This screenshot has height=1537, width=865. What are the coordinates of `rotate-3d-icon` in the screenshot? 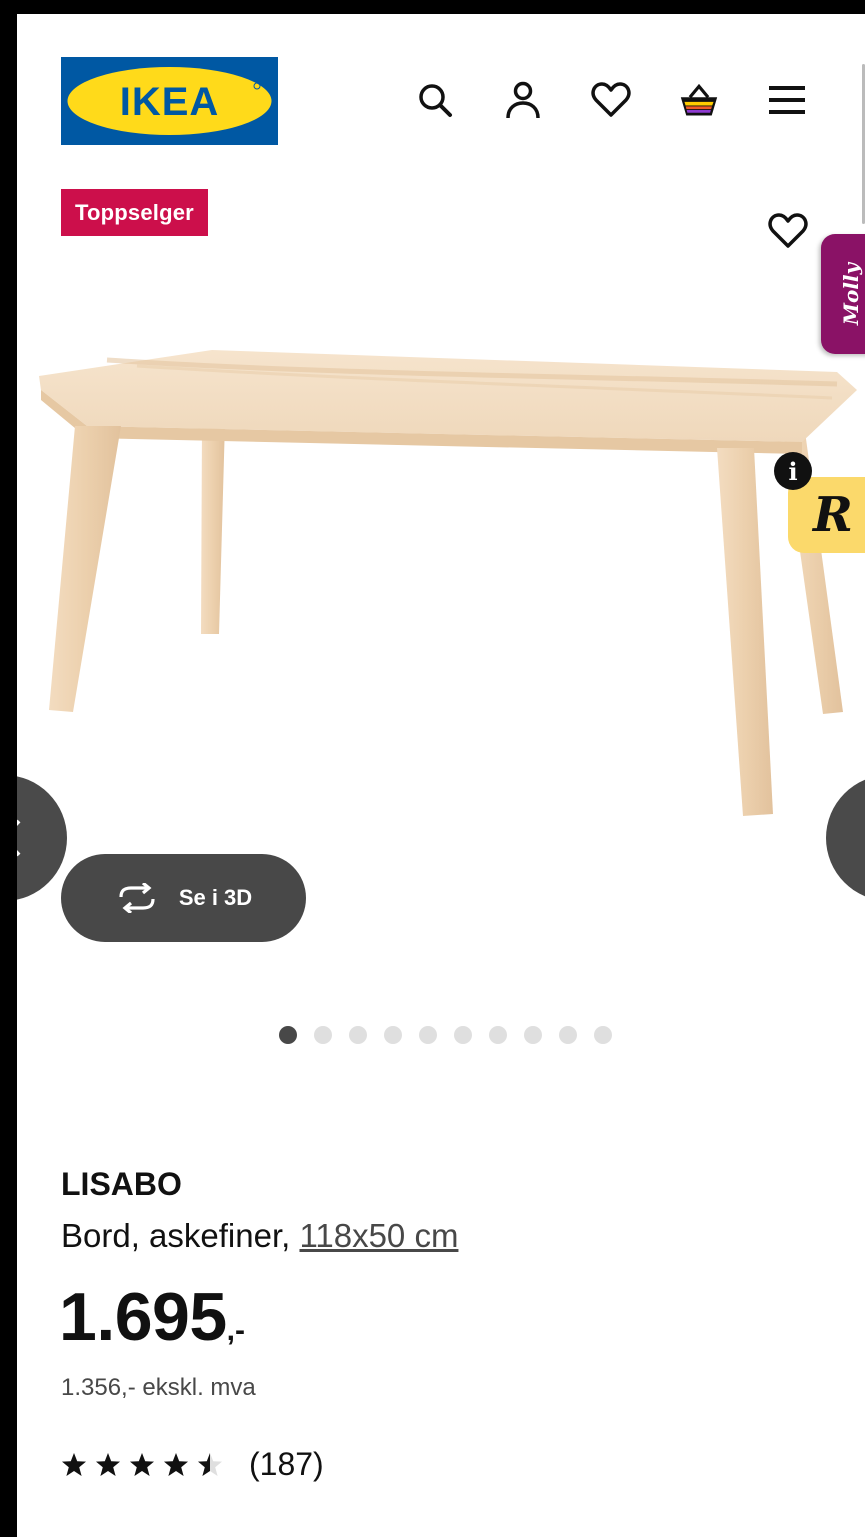 It's located at (137, 898).